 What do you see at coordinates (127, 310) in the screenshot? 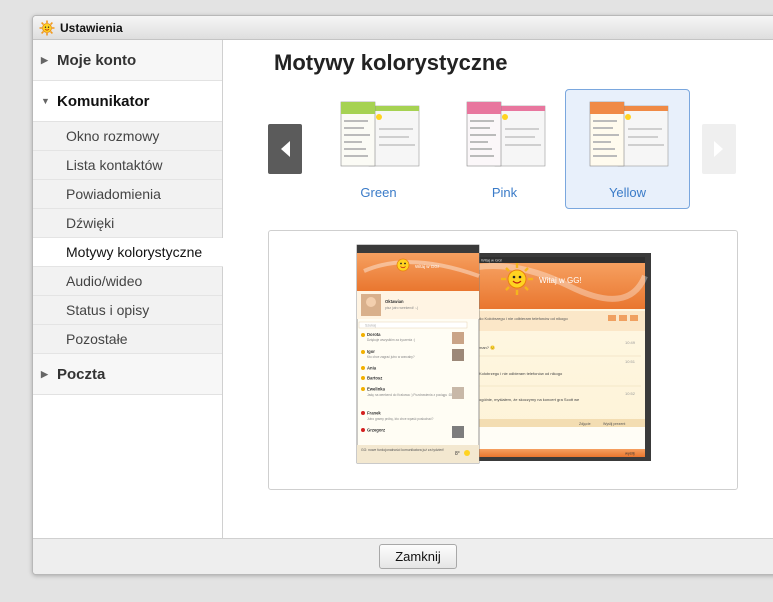
I see `sidebar-item-status-i-opisy: Status i opisy` at bounding box center [127, 310].